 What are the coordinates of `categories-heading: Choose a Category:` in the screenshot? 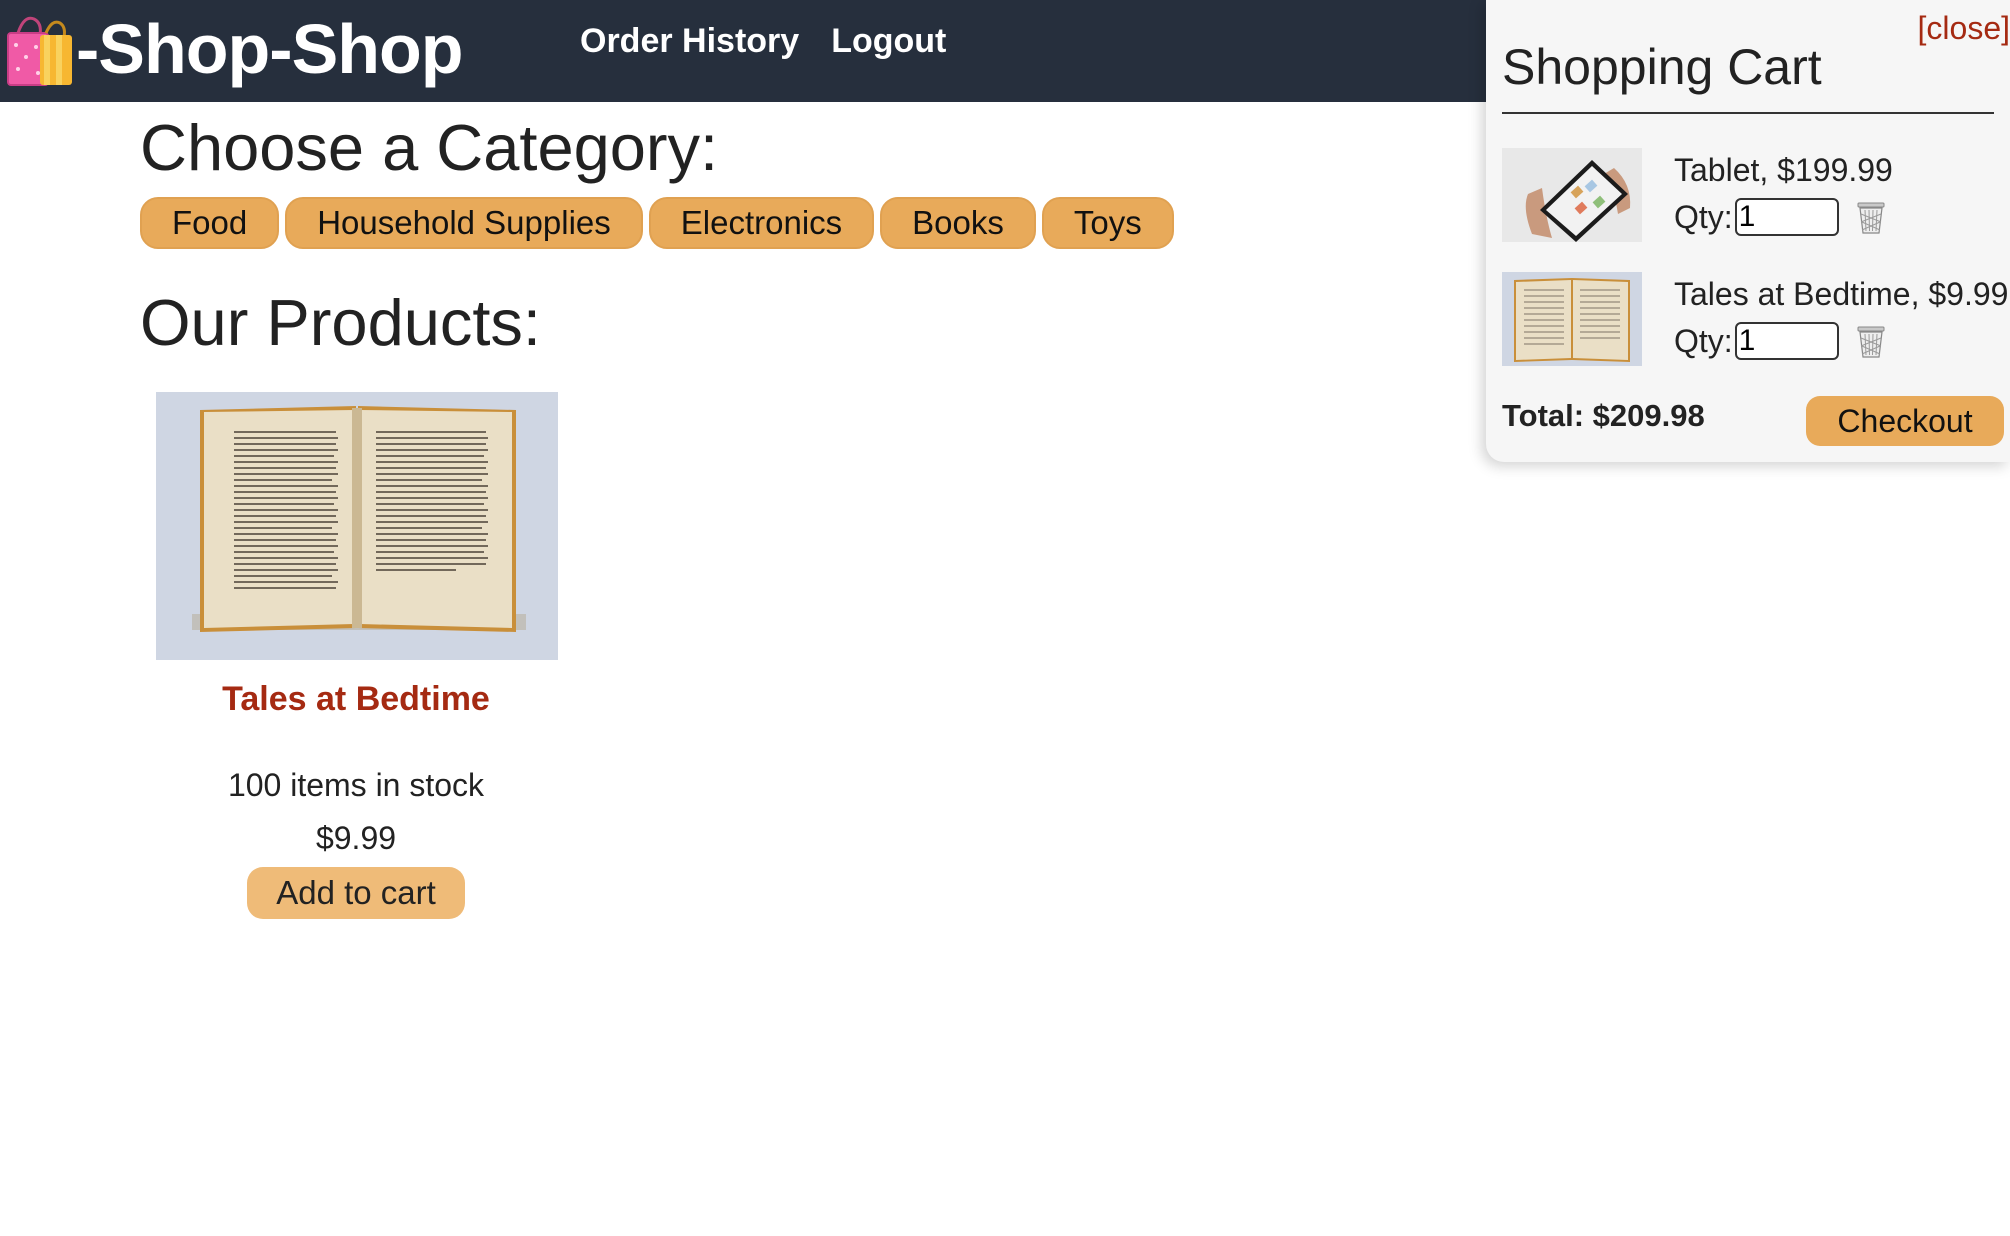 It's located at (429, 147).